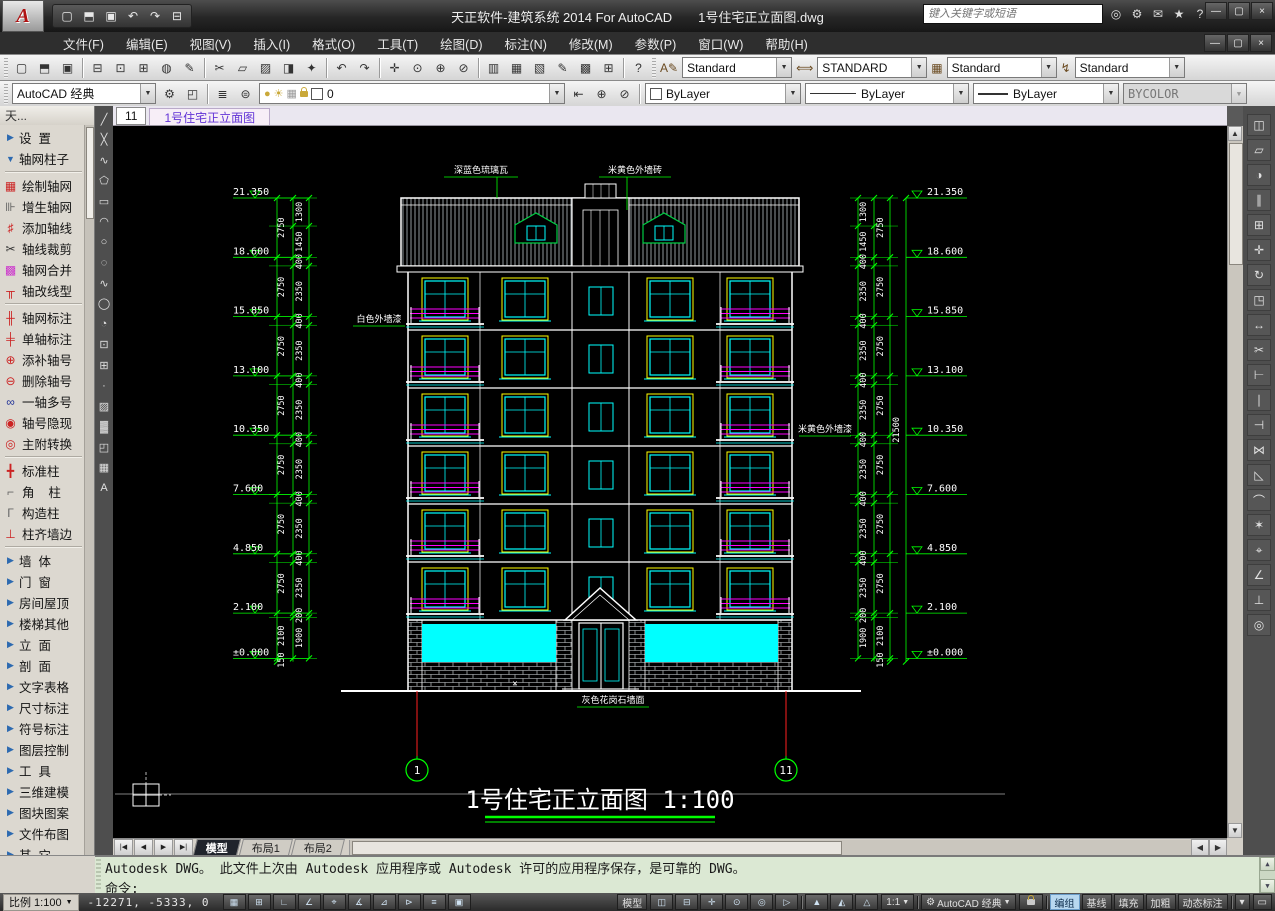 The width and height of the screenshot is (1275, 911). What do you see at coordinates (1064, 902) in the screenshot?
I see `status-button-编组: 编组` at bounding box center [1064, 902].